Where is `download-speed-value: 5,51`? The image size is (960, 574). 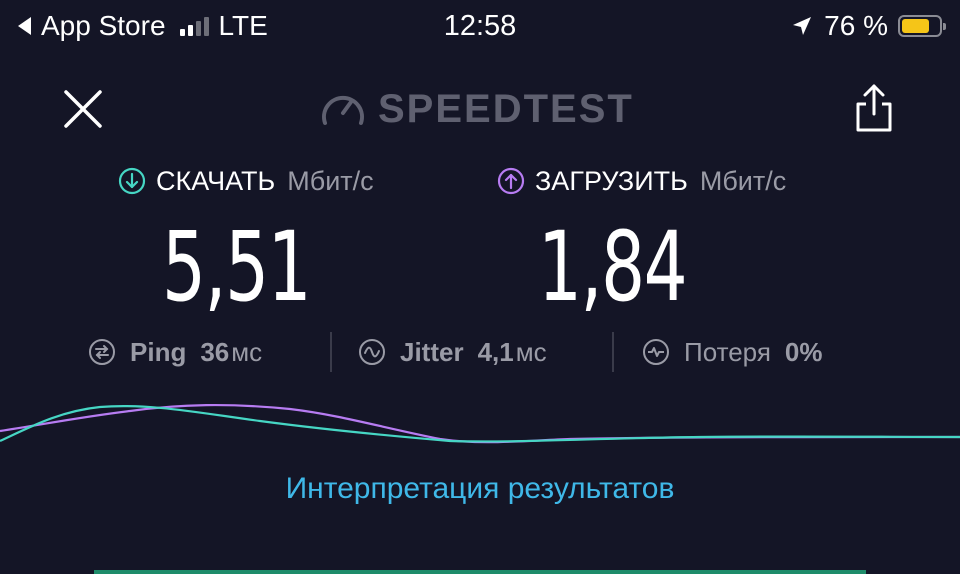
download-speed-value: 5,51 is located at coordinates (237, 267).